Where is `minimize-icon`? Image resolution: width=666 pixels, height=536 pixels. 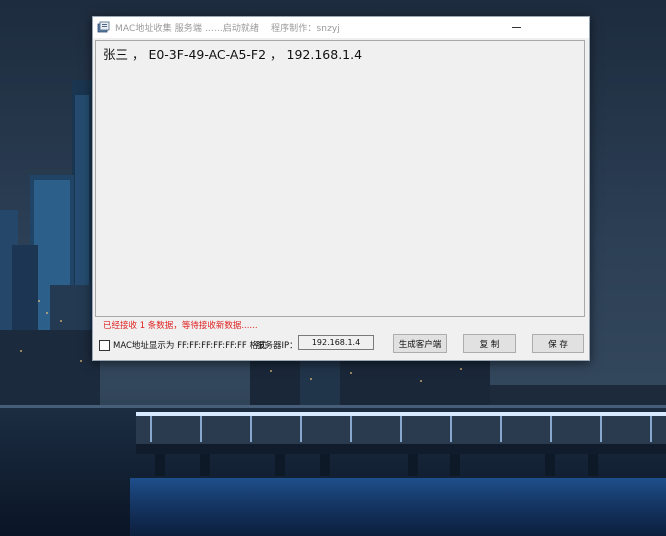 minimize-icon is located at coordinates (516, 27).